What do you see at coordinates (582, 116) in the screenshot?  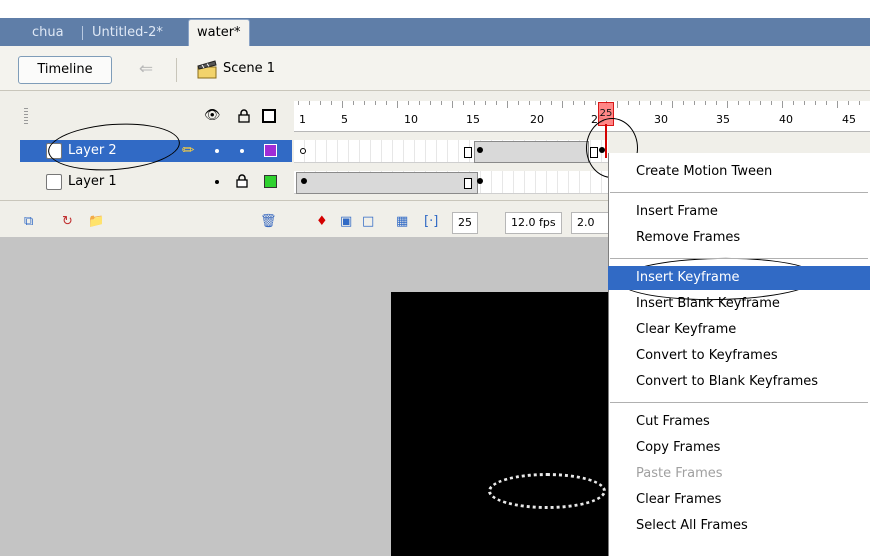 I see `frame-ruler: 151015202530354045` at bounding box center [582, 116].